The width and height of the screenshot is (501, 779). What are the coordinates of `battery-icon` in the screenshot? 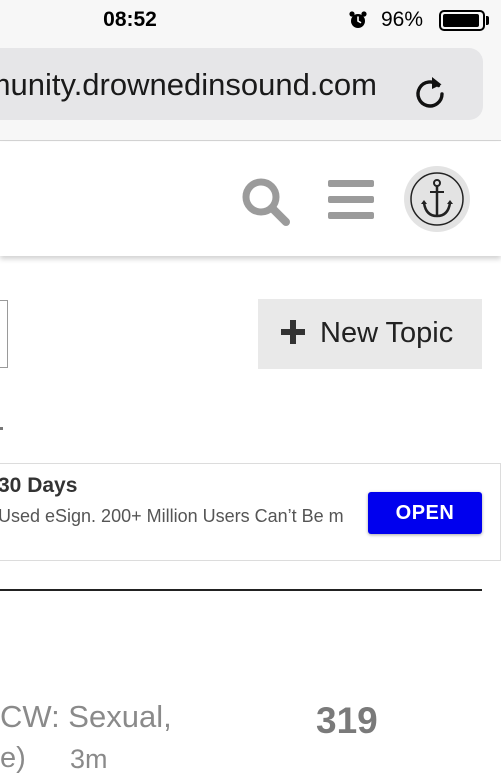 It's located at (462, 20).